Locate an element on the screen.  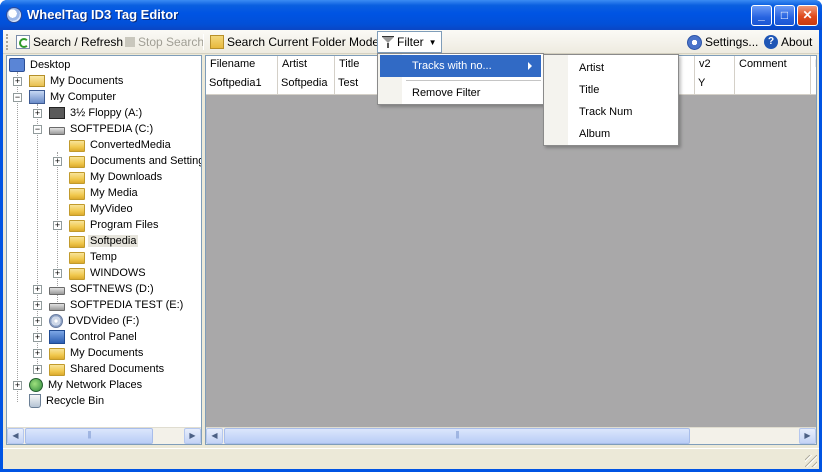
column-header-extra: E is located at coordinates (813, 64).